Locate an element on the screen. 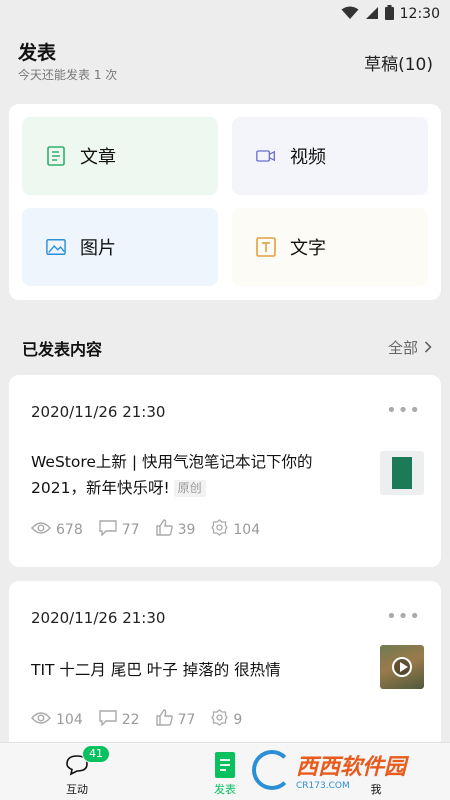 This screenshot has height=800, width=450. compose-video-label: 视频 is located at coordinates (308, 157).